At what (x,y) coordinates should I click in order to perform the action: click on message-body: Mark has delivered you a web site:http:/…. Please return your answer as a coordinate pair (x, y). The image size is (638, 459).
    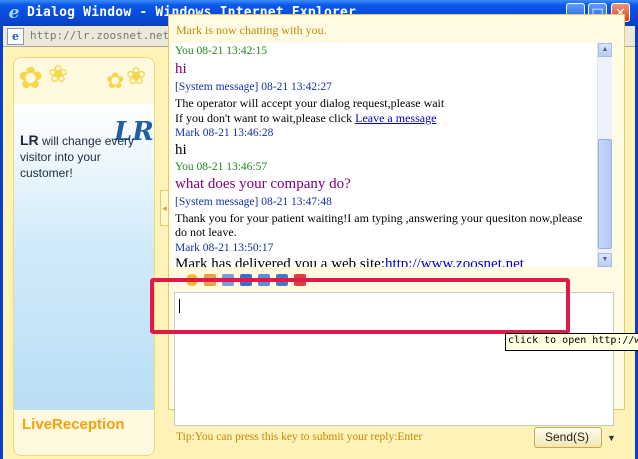
    Looking at the image, I should click on (349, 261).